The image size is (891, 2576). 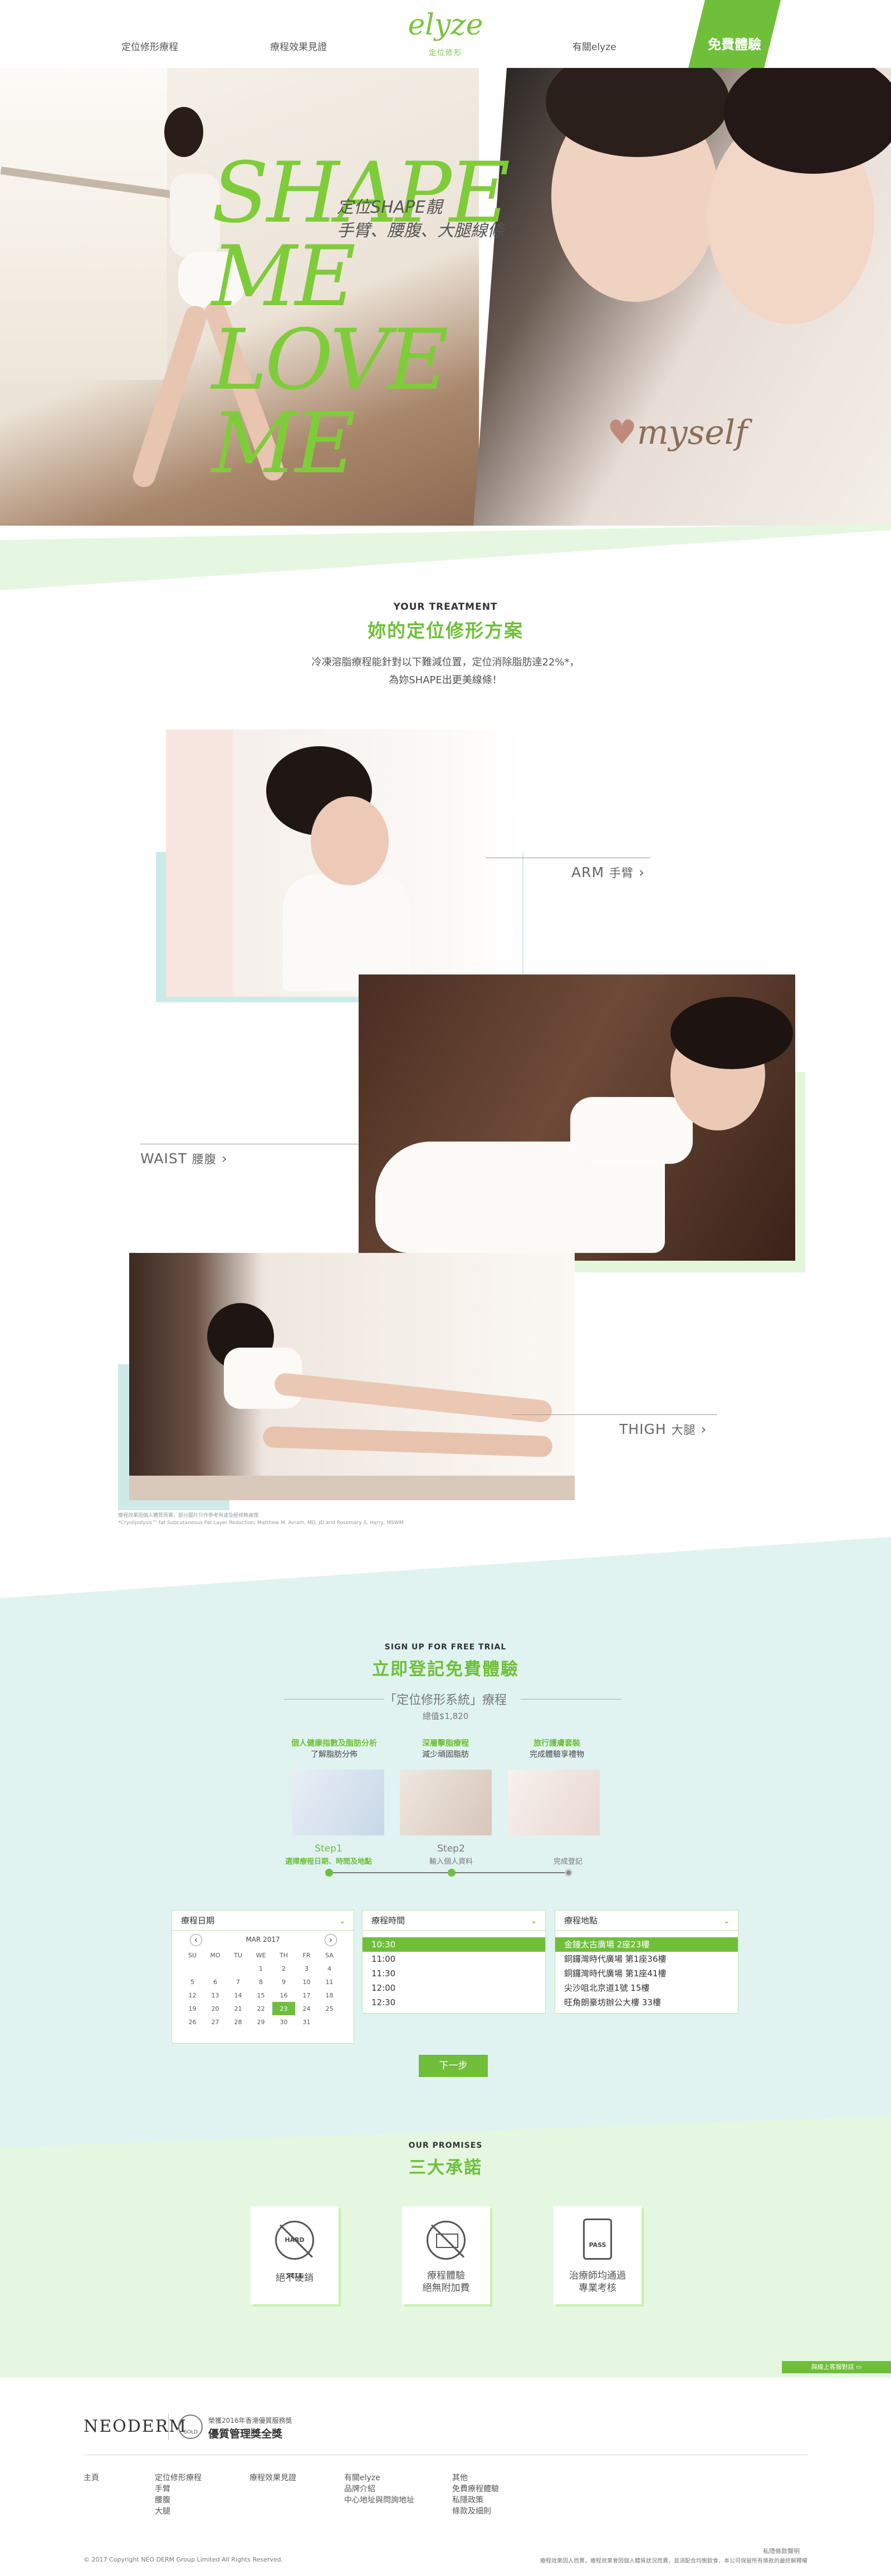 I want to click on calendar-day: 13, so click(x=215, y=1995).